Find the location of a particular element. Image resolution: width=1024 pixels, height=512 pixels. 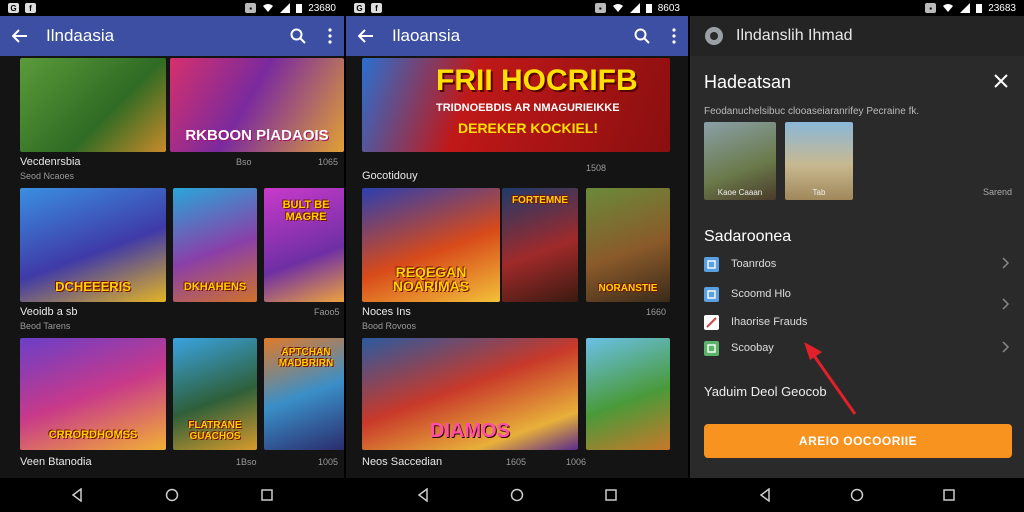

game-tile-title: DIAMOS is located at coordinates (470, 431).